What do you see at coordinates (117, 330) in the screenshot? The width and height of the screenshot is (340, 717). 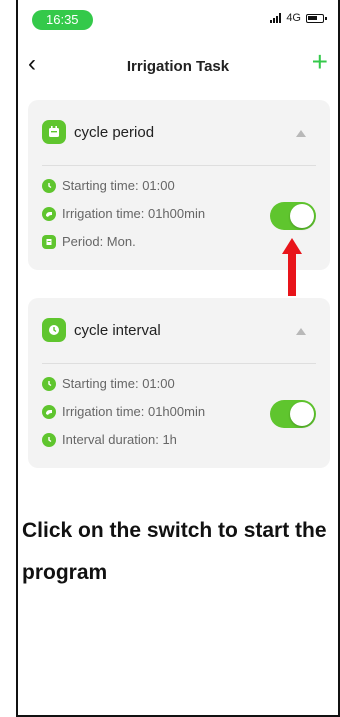 I see `card-title: cycle interval` at bounding box center [117, 330].